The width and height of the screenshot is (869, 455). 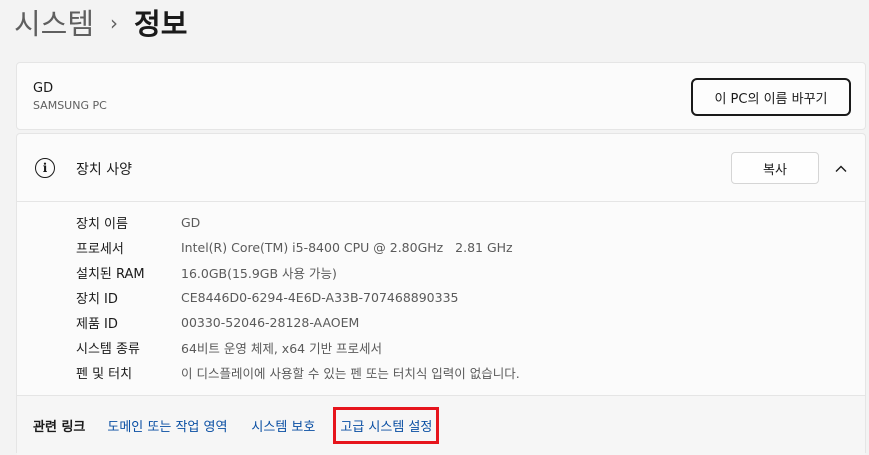 I want to click on breadcrumb: 시스템 › 정보, so click(x=100, y=24).